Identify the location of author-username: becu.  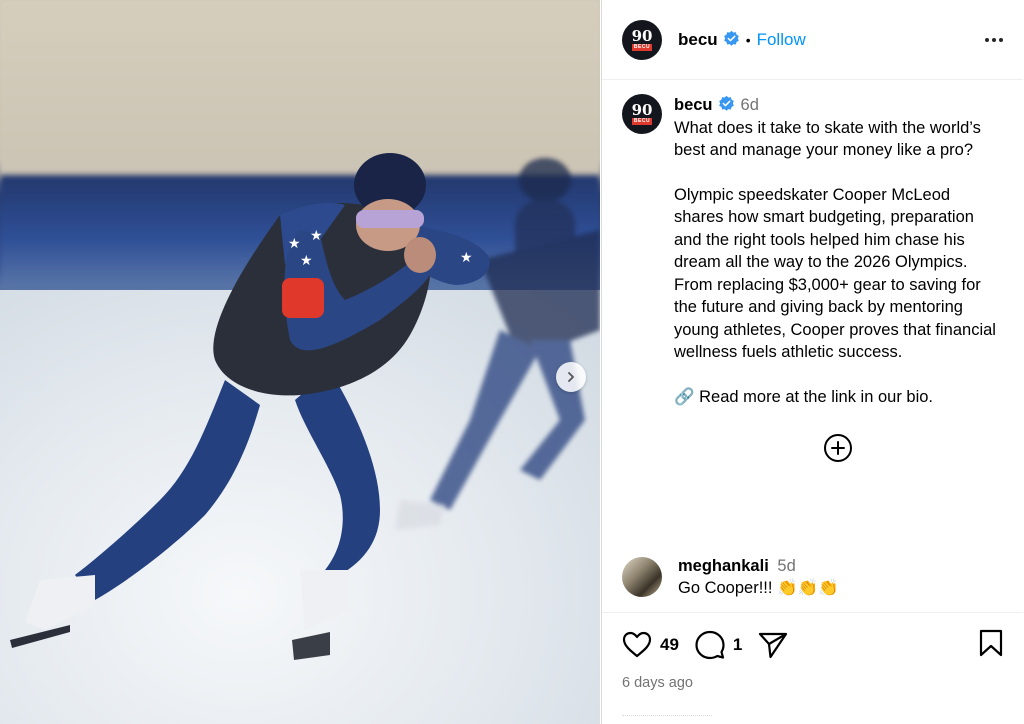
(709, 40).